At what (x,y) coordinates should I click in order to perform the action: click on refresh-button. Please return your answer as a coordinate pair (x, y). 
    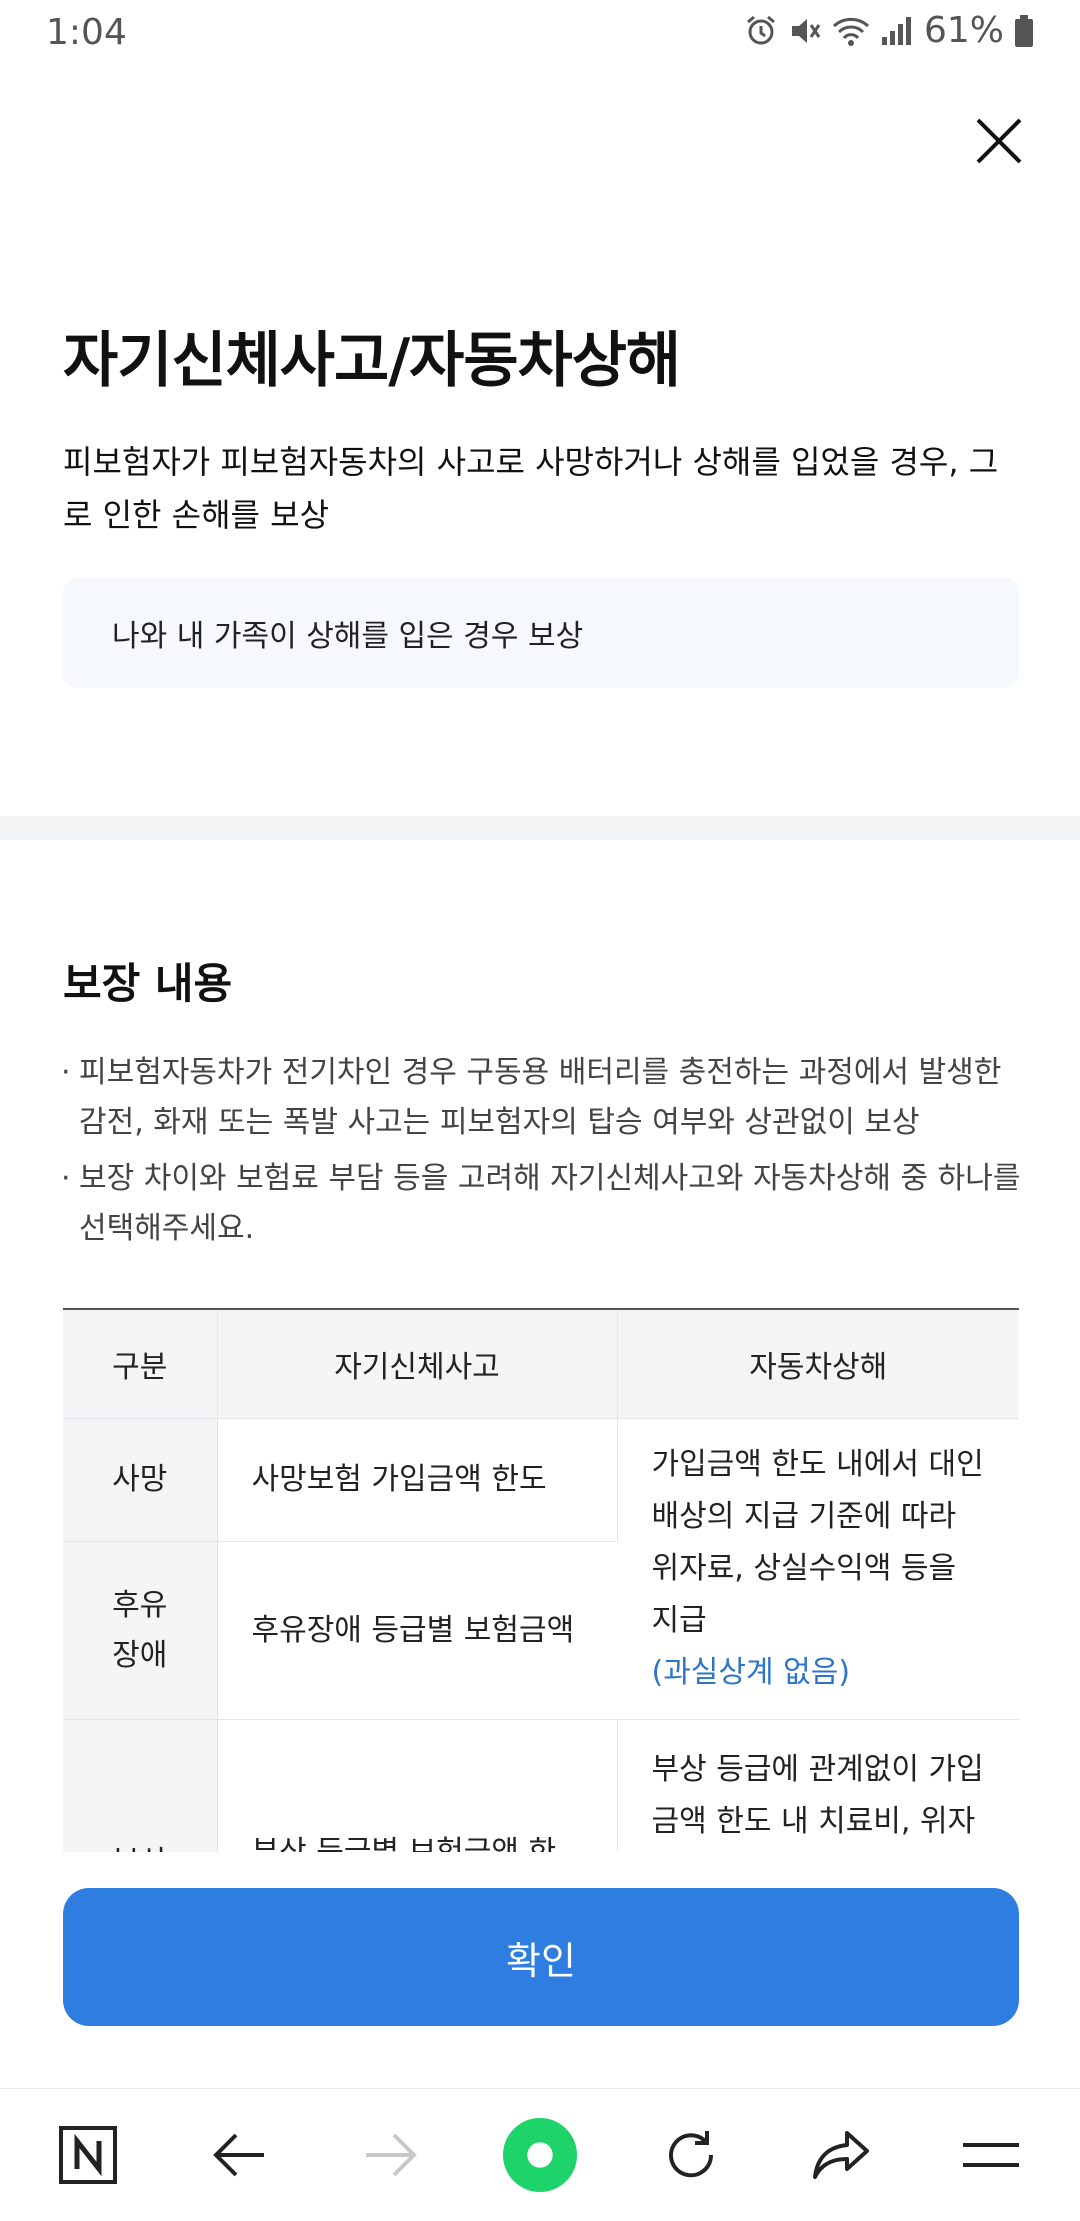
    Looking at the image, I should click on (691, 2155).